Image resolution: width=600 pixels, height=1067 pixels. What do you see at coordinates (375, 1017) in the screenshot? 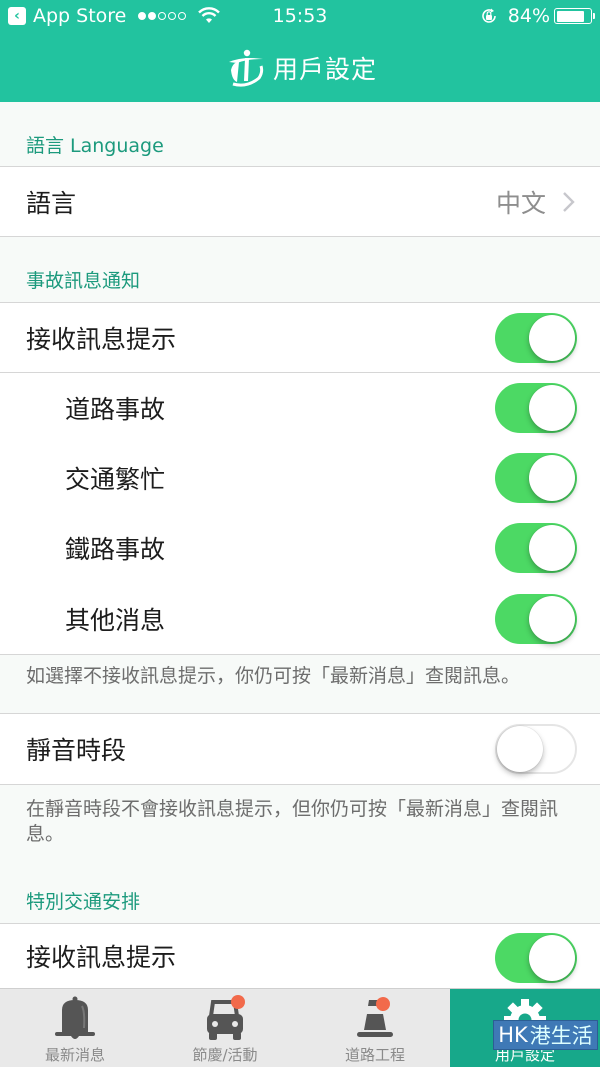
I see `traffic-cone-icon` at bounding box center [375, 1017].